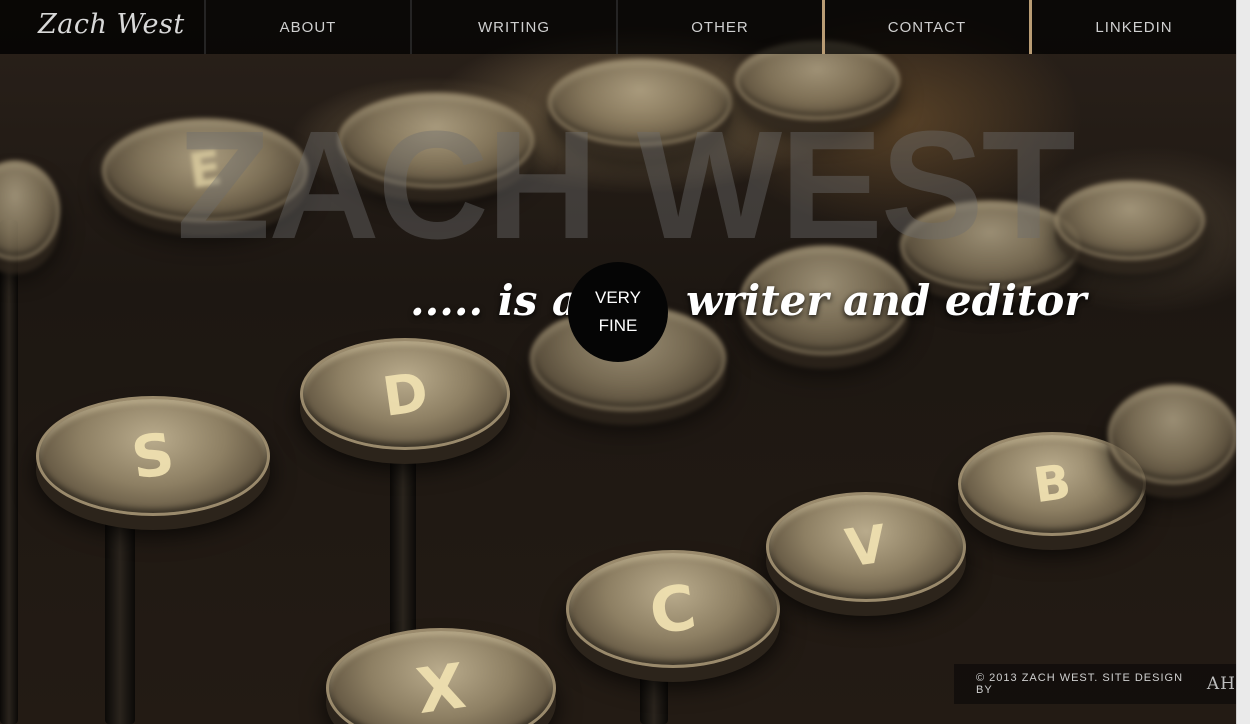 The width and height of the screenshot is (1250, 724). What do you see at coordinates (1132, 27) in the screenshot?
I see `nav-linkedin: LINKEDIN` at bounding box center [1132, 27].